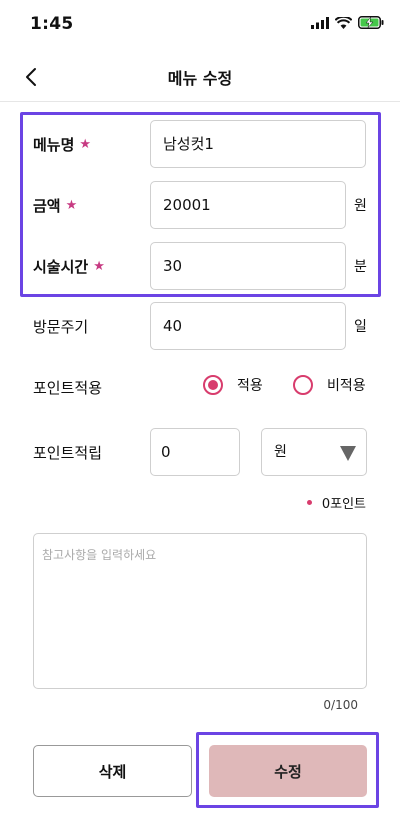 The height and width of the screenshot is (823, 400). Describe the element at coordinates (346, 386) in the screenshot. I see `radio-not-apply-label: 비적용` at that location.